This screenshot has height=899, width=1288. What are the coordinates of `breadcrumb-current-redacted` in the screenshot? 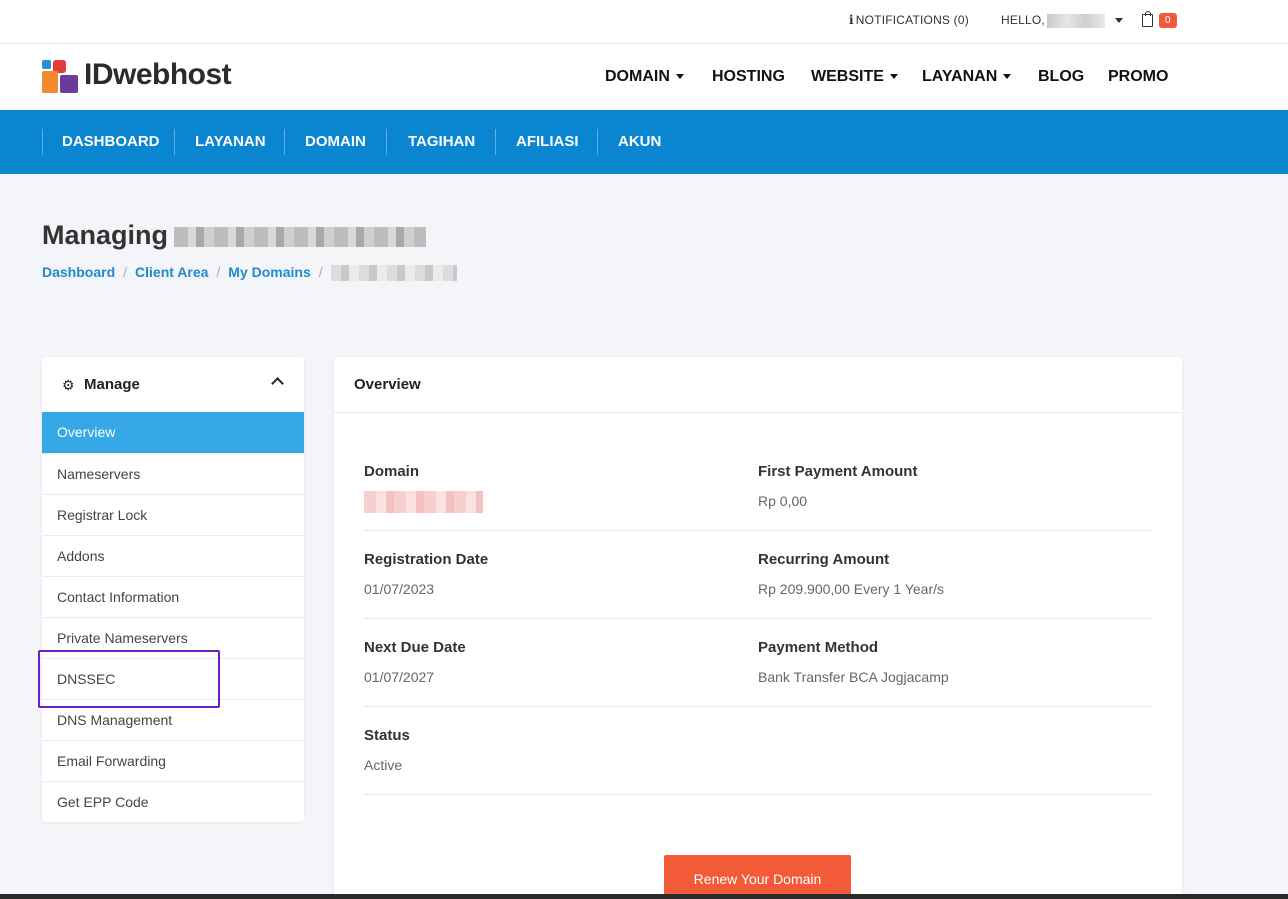 It's located at (393, 273).